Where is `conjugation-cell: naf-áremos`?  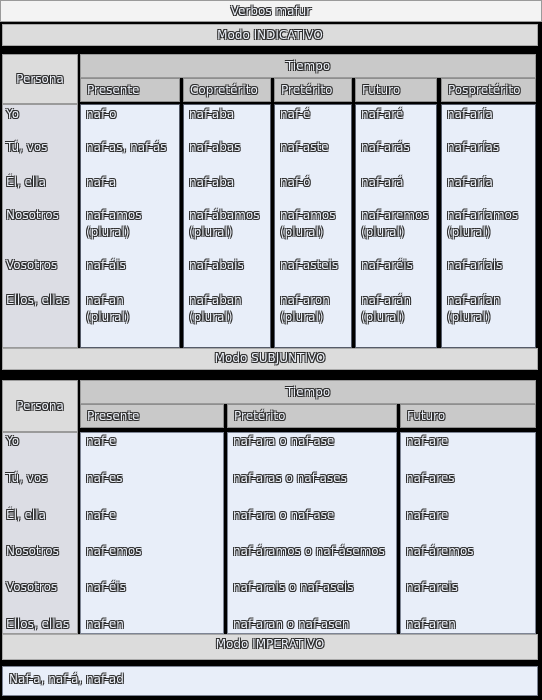 conjugation-cell: naf-áremos is located at coordinates (440, 551).